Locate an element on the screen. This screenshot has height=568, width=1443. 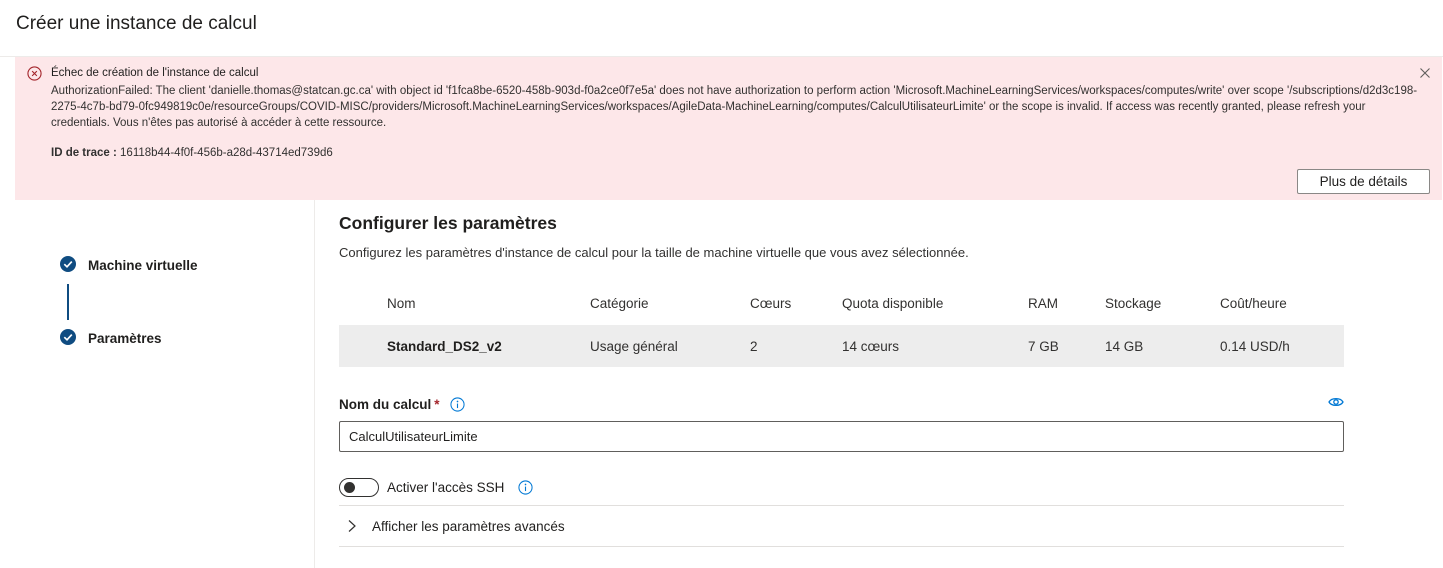
table-cell: 2 is located at coordinates (754, 346).